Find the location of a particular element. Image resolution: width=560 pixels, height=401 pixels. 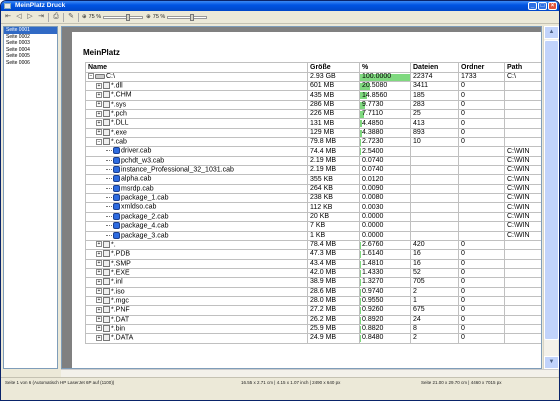

name-cell: + *.EXE is located at coordinates (196, 273).